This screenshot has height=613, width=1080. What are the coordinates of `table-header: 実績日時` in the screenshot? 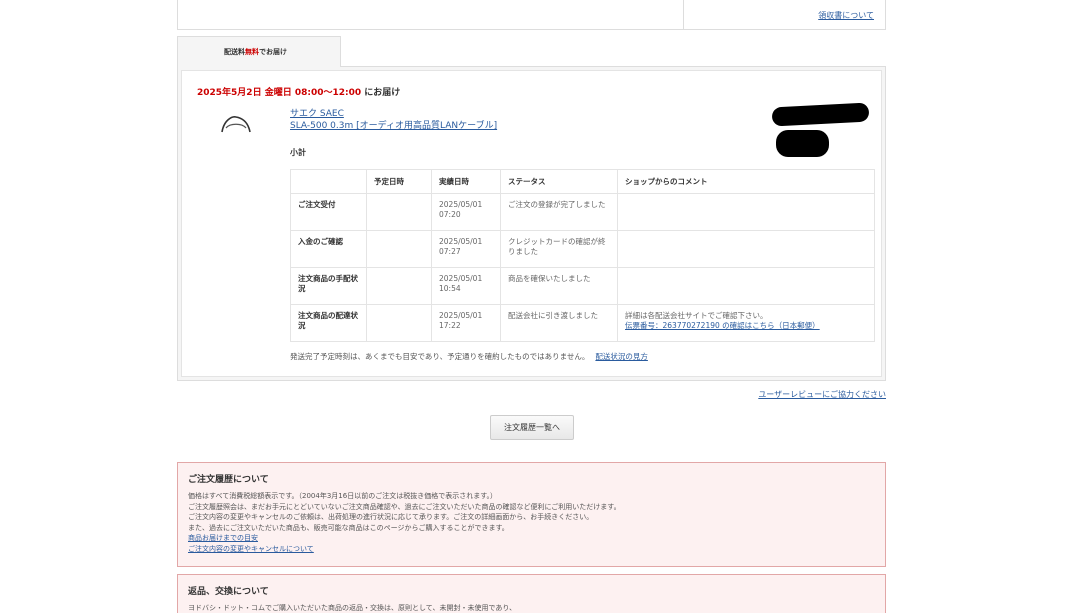 It's located at (466, 181).